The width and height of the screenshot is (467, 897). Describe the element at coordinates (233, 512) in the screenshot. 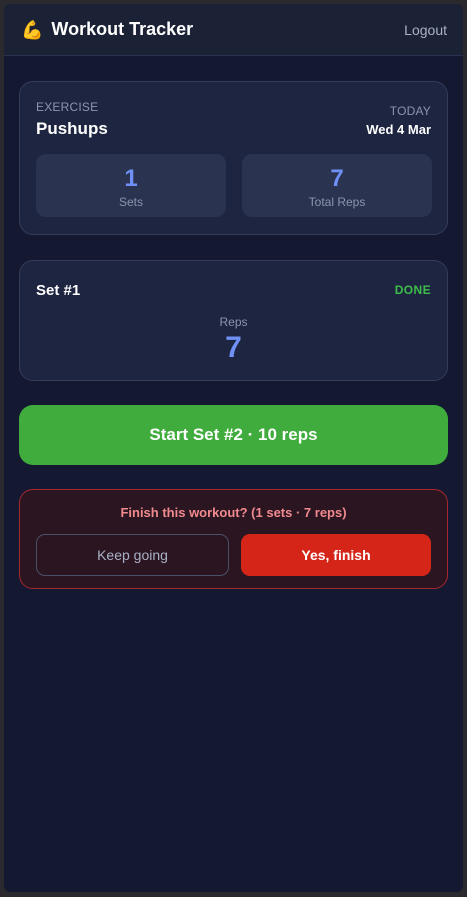

I see `finish-confirm-message: Finish this workout? (1 sets · 7 reps)` at that location.